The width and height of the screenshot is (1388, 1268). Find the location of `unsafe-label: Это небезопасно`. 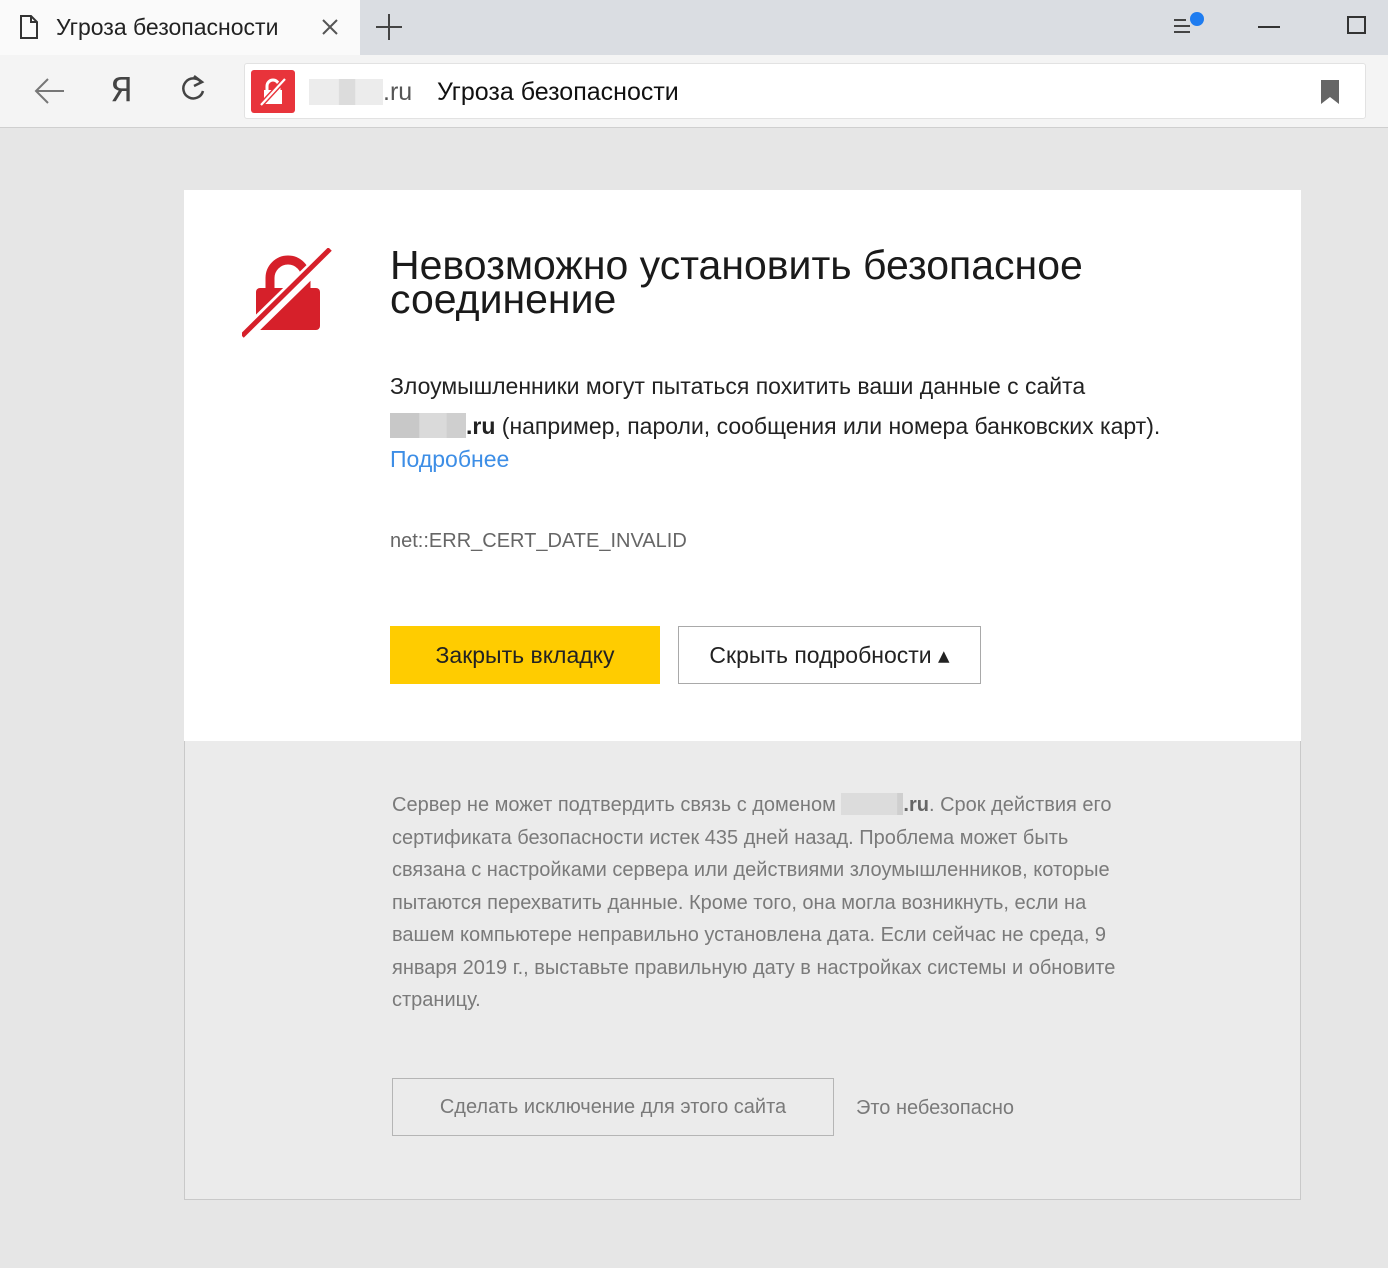

unsafe-label: Это небезопасно is located at coordinates (935, 1108).